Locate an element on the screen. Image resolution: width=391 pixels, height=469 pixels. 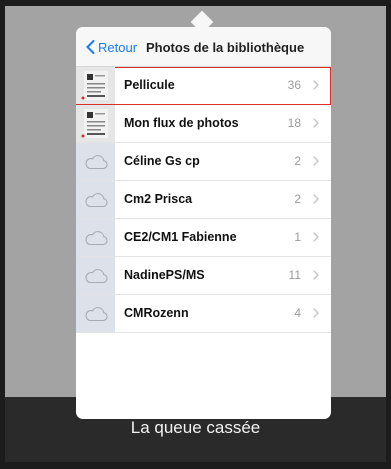
album-name: Pellicule is located at coordinates (149, 85).